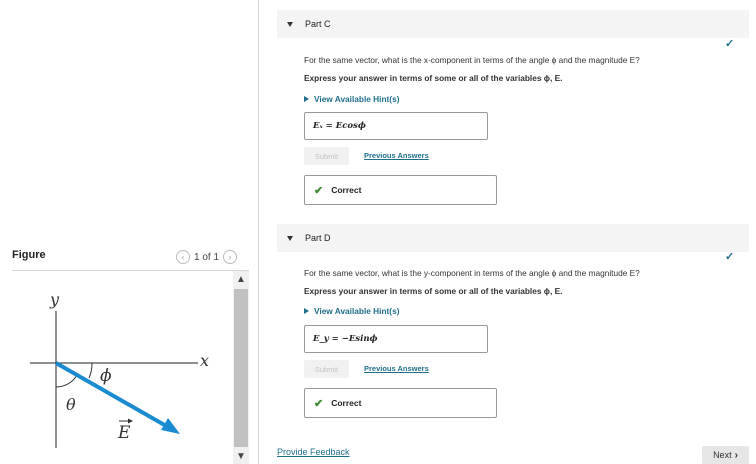 This screenshot has width=756, height=464. I want to click on figure-scrollbar: ▲ ▼, so click(241, 367).